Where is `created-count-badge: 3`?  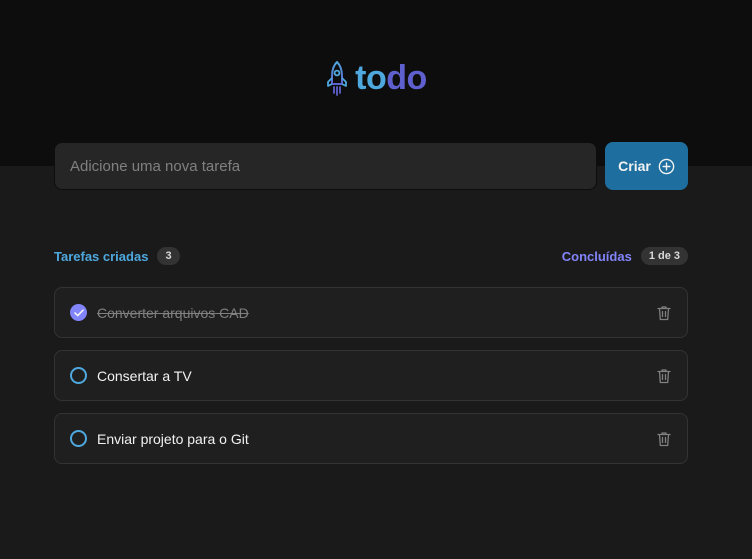 created-count-badge: 3 is located at coordinates (168, 256).